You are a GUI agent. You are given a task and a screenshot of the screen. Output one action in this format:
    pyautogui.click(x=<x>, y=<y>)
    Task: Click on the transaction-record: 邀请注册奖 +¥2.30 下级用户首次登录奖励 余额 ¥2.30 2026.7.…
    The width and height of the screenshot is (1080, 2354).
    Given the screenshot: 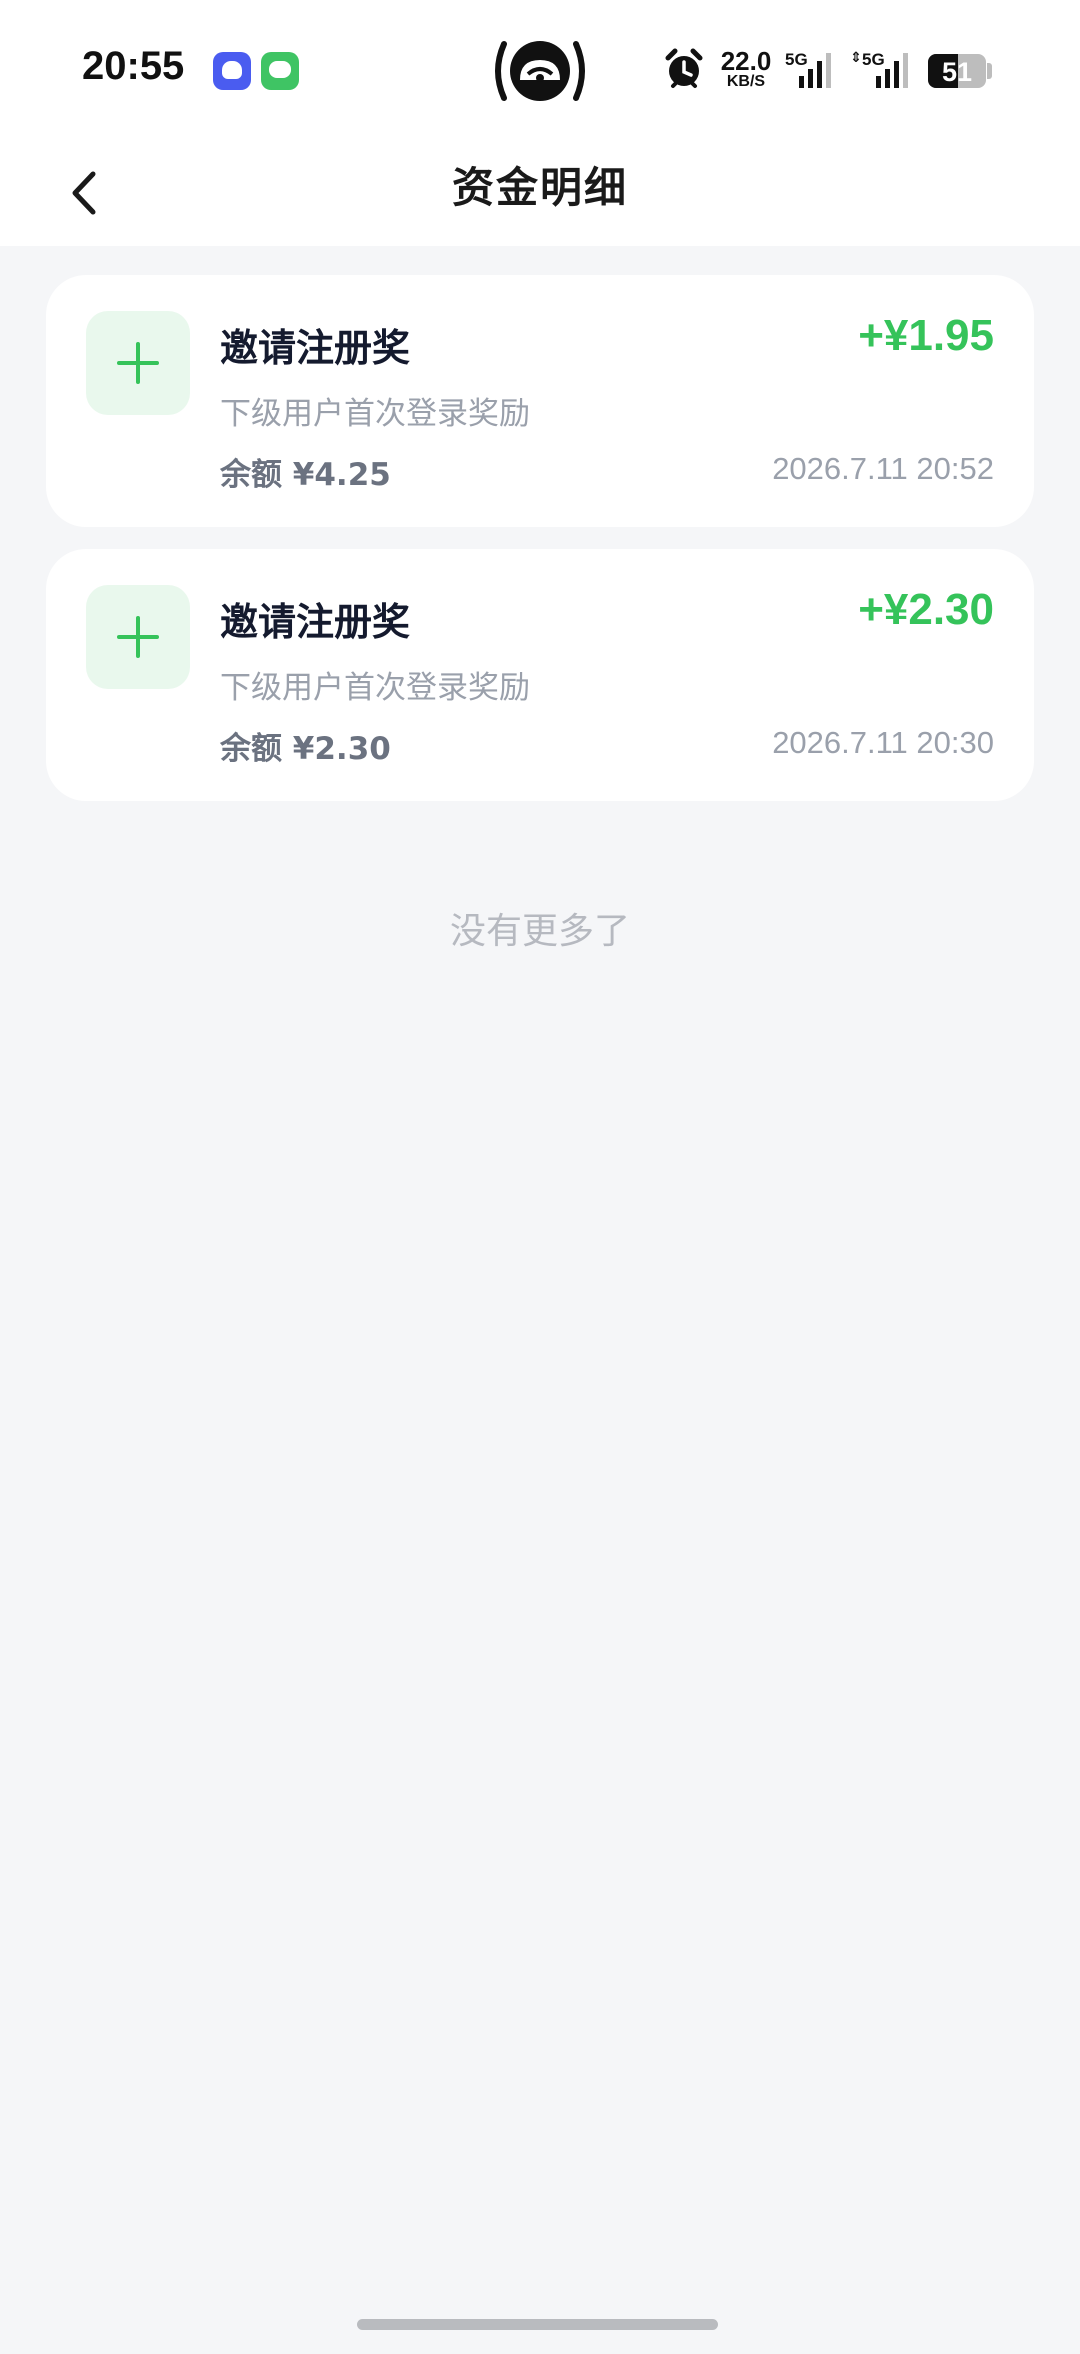 What is the action you would take?
    pyautogui.click(x=540, y=675)
    